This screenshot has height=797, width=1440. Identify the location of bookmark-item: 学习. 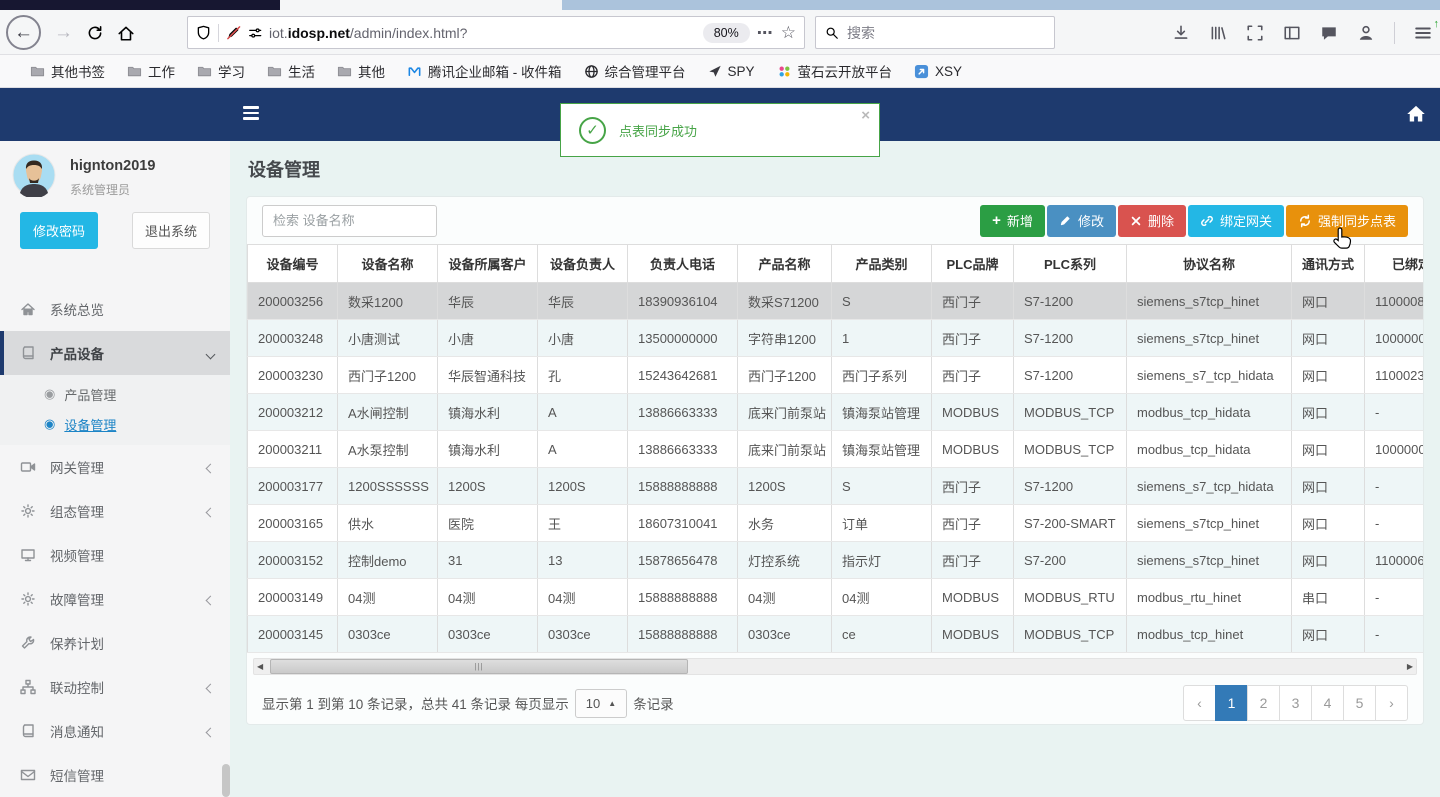
(221, 71).